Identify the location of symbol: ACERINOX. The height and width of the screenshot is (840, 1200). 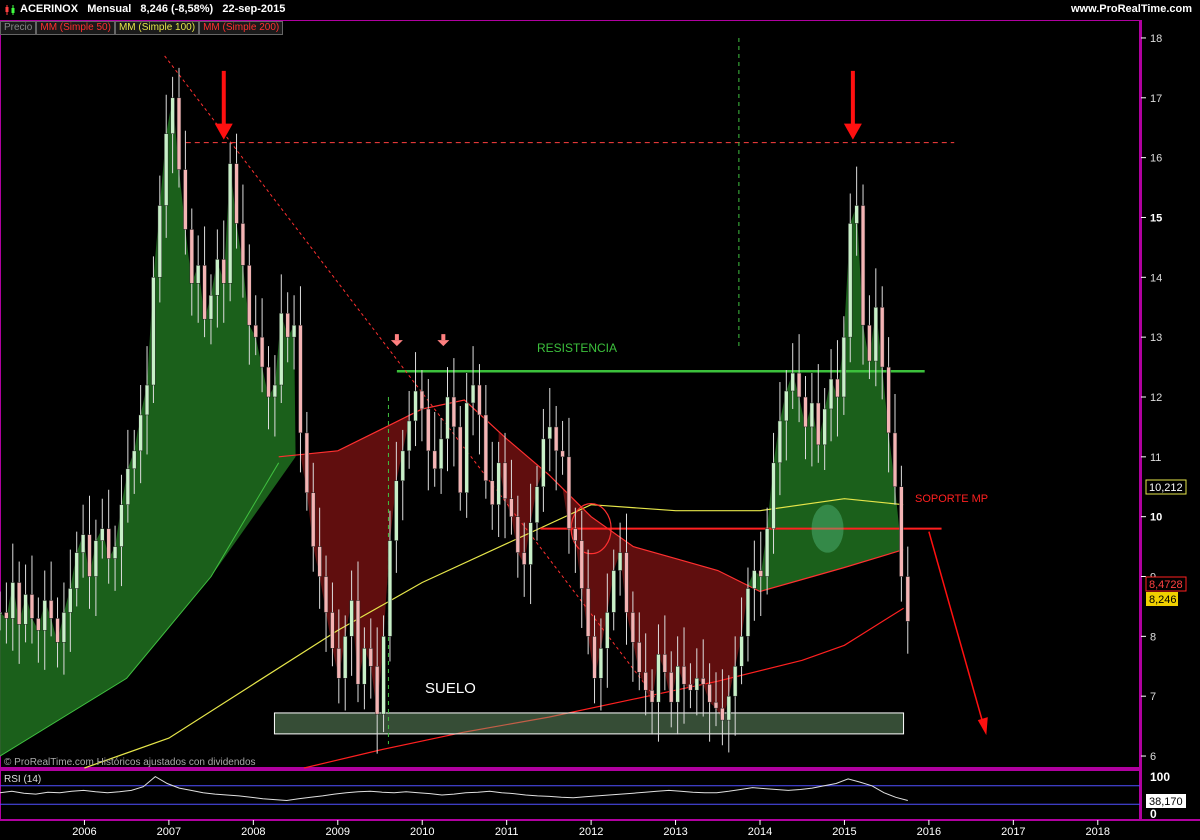
(49, 9).